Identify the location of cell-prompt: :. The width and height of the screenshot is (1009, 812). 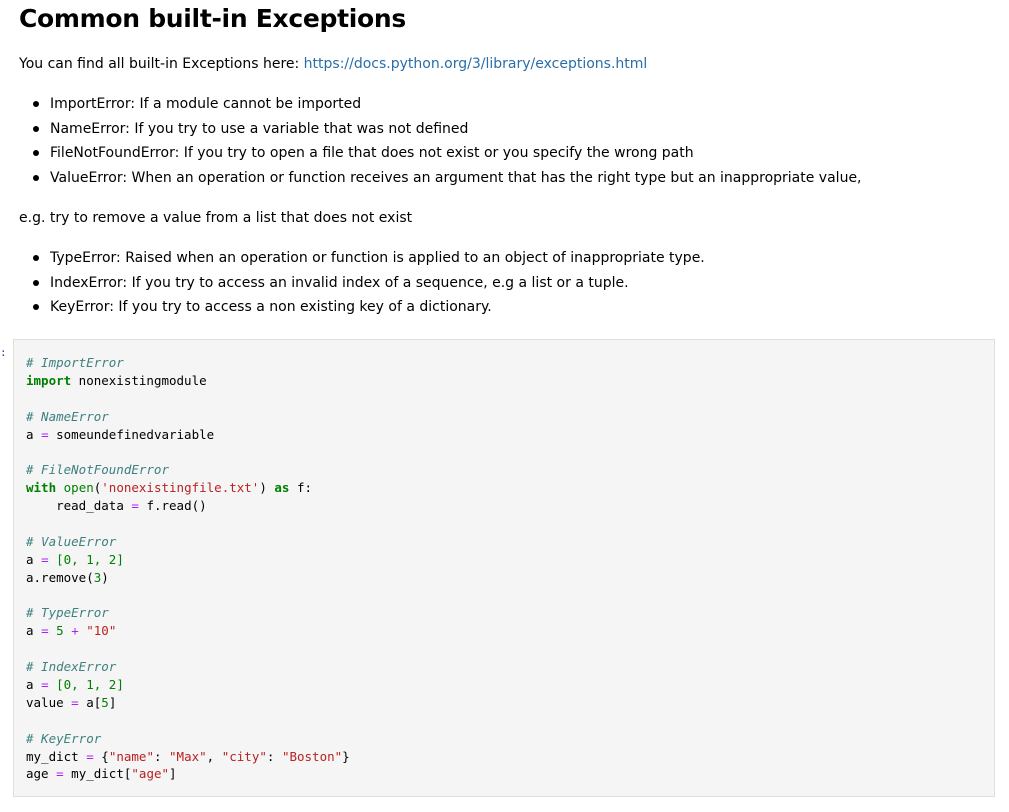
(3, 352).